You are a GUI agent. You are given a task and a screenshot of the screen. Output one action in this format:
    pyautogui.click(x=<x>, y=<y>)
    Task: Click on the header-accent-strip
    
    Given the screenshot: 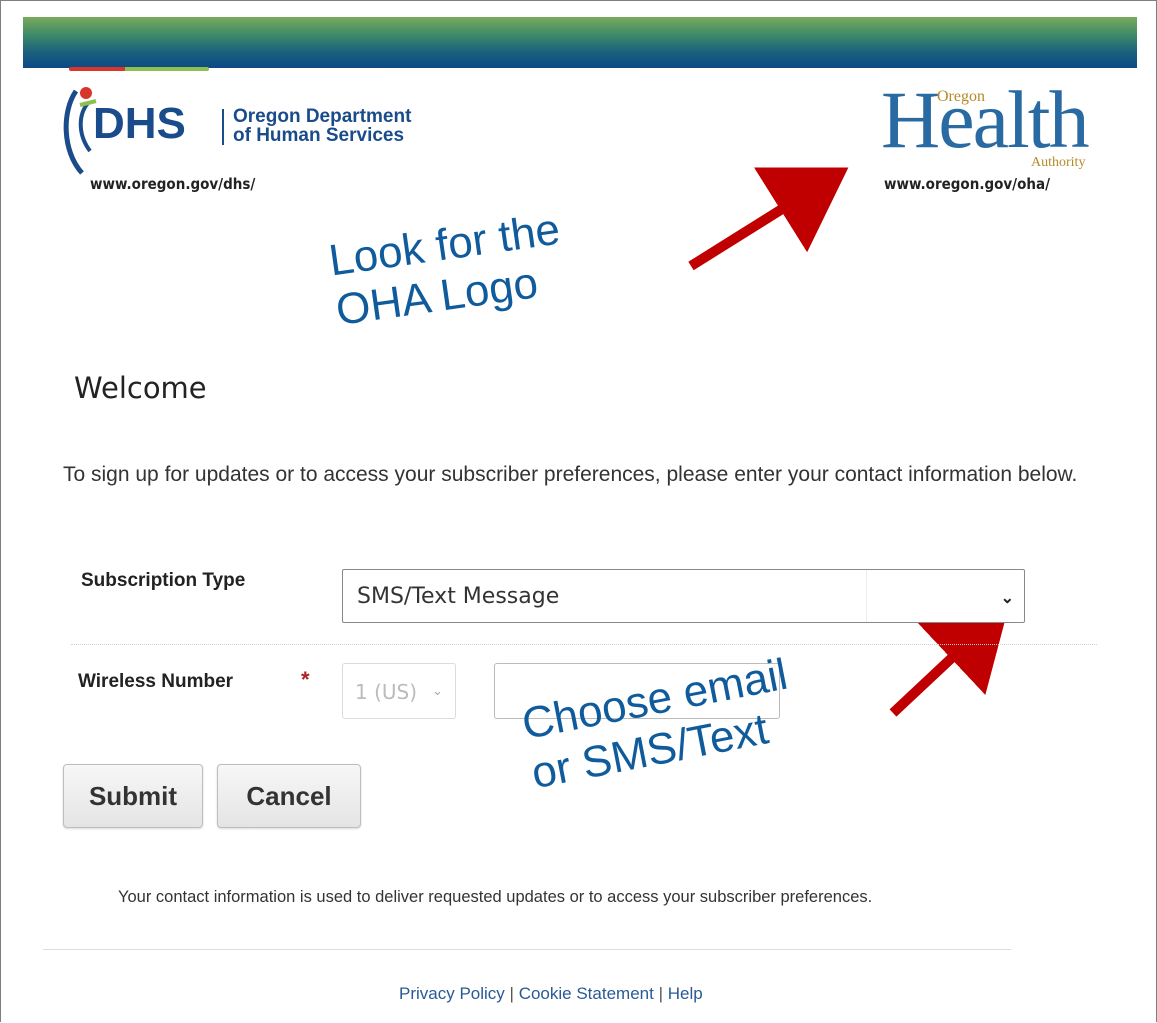 What is the action you would take?
    pyautogui.click(x=139, y=69)
    